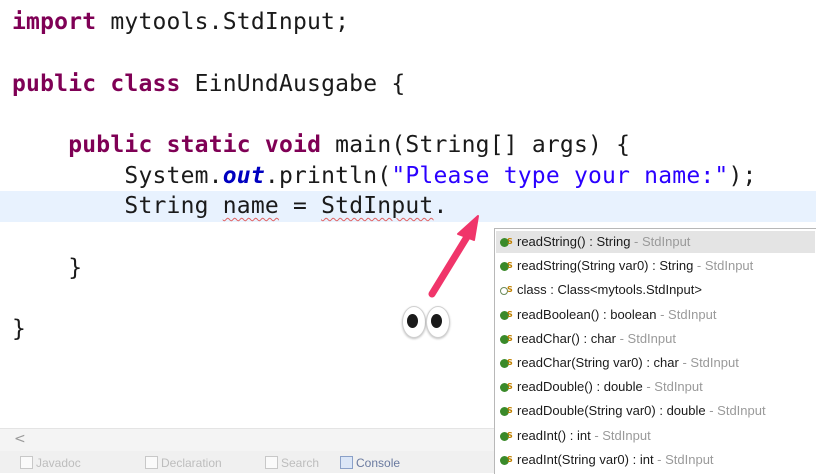 Image resolution: width=816 pixels, height=474 pixels. What do you see at coordinates (20, 439) in the screenshot?
I see `scroll-left-arrow-icon: <` at bounding box center [20, 439].